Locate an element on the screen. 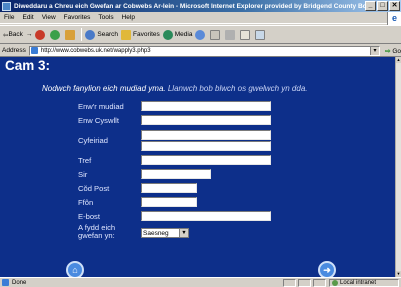 The width and height of the screenshot is (401, 287). edit-button is located at coordinates (246, 34).